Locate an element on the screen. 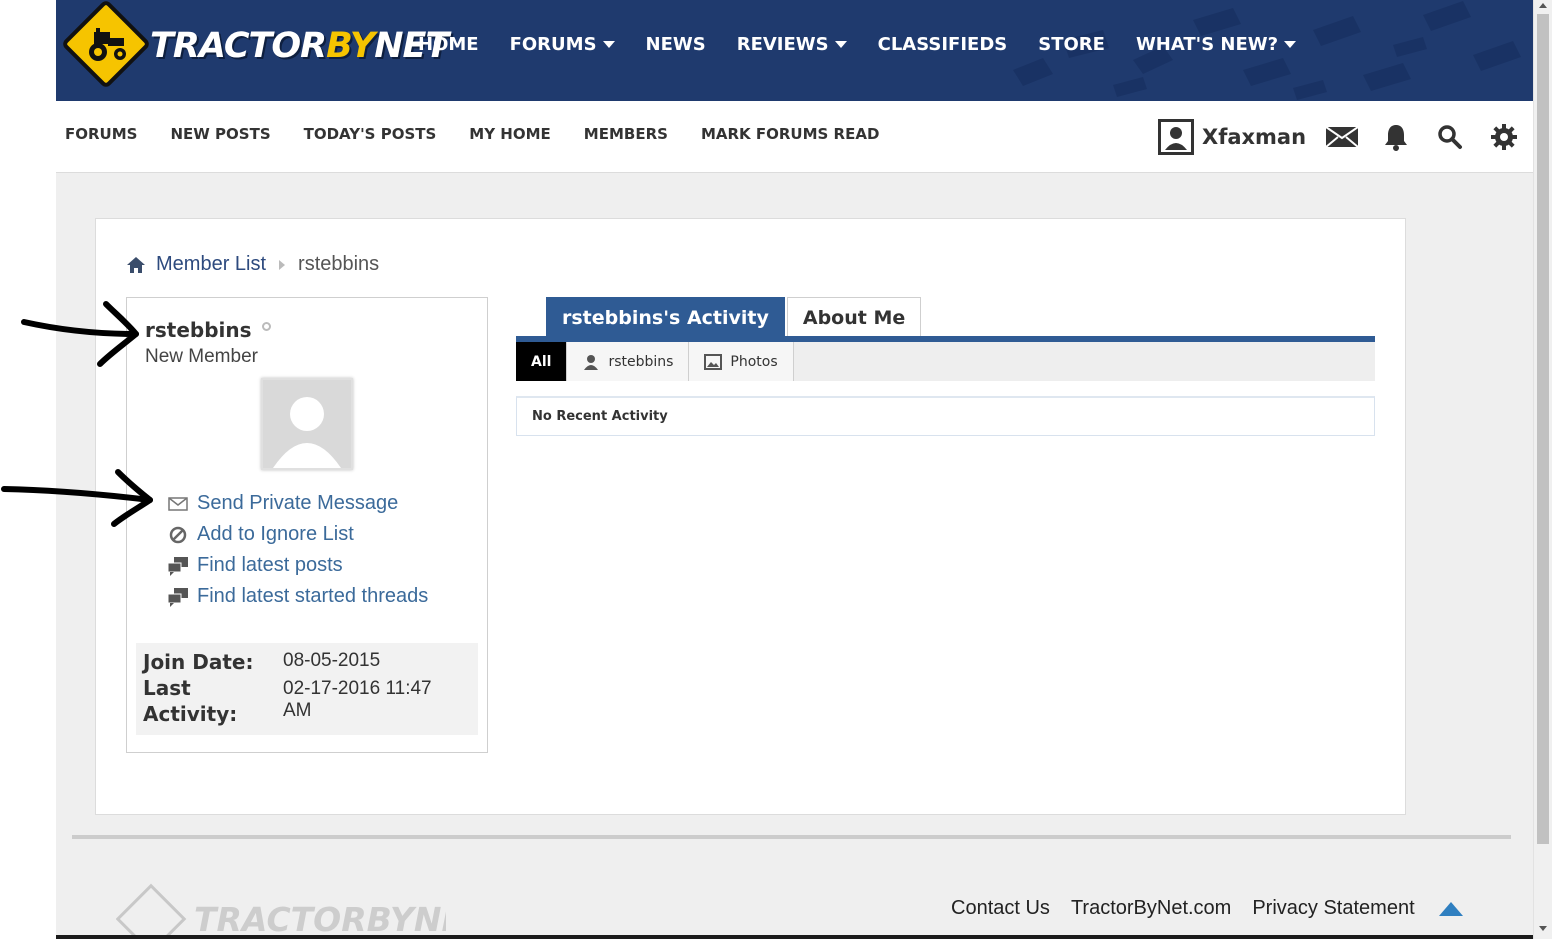 Image resolution: width=1558 pixels, height=939 pixels. footer-logo-diamond is located at coordinates (151, 911).